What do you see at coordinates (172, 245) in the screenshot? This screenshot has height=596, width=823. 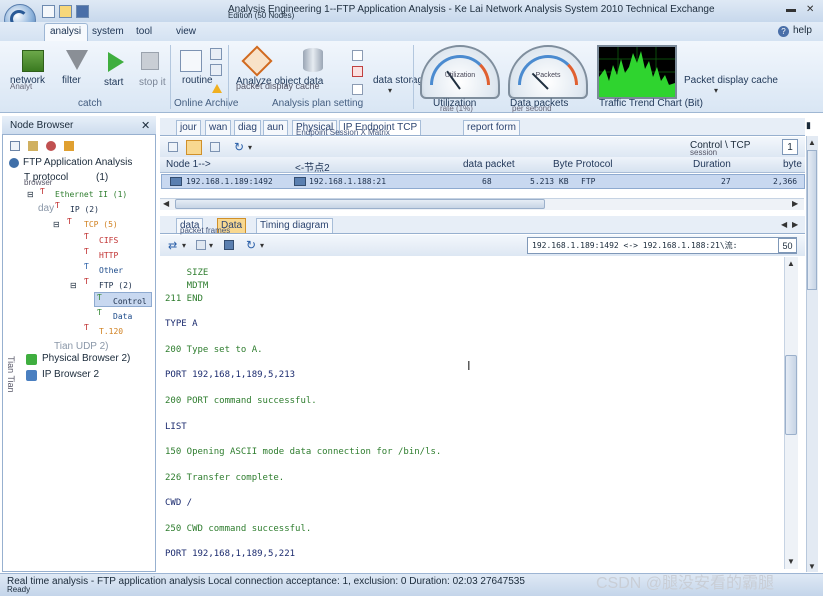 I see `arrange-icon: ⇄` at bounding box center [172, 245].